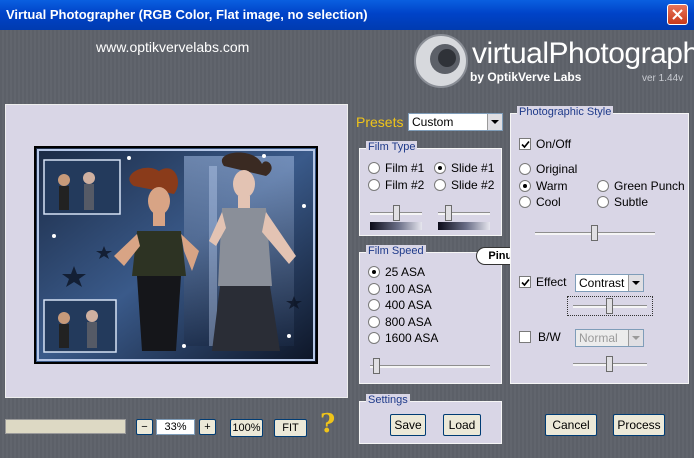 This screenshot has width=694, height=458. I want to click on effect-checkbox, so click(525, 282).